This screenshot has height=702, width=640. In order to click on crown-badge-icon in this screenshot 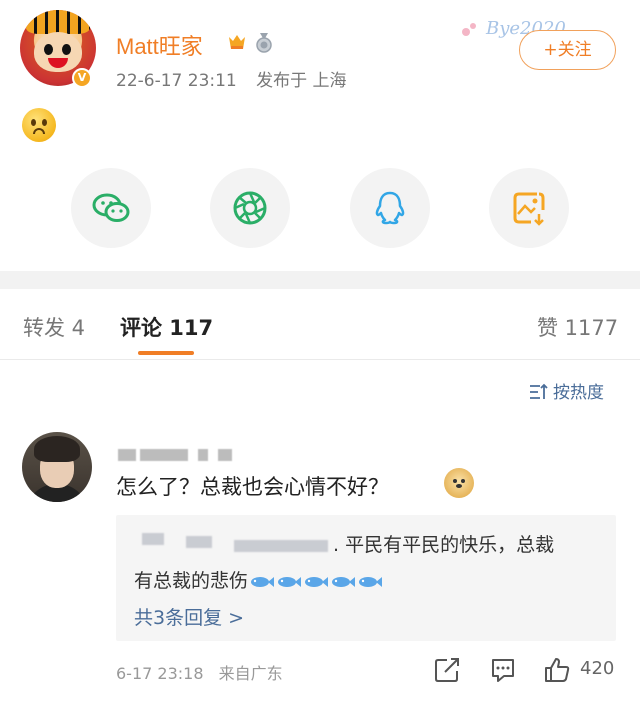, I will do `click(237, 42)`.